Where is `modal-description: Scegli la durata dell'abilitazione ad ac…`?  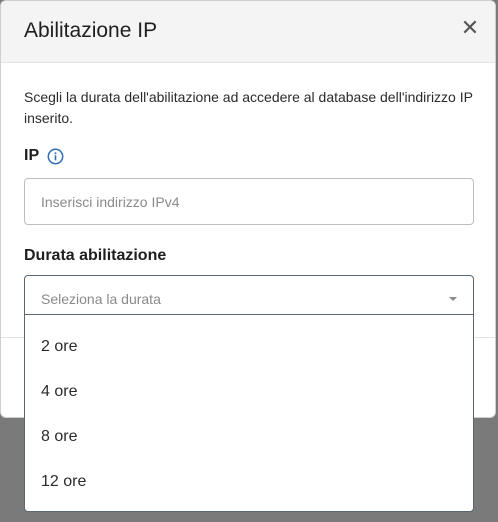 modal-description: Scegli la durata dell'abilitazione ad ac… is located at coordinates (248, 107).